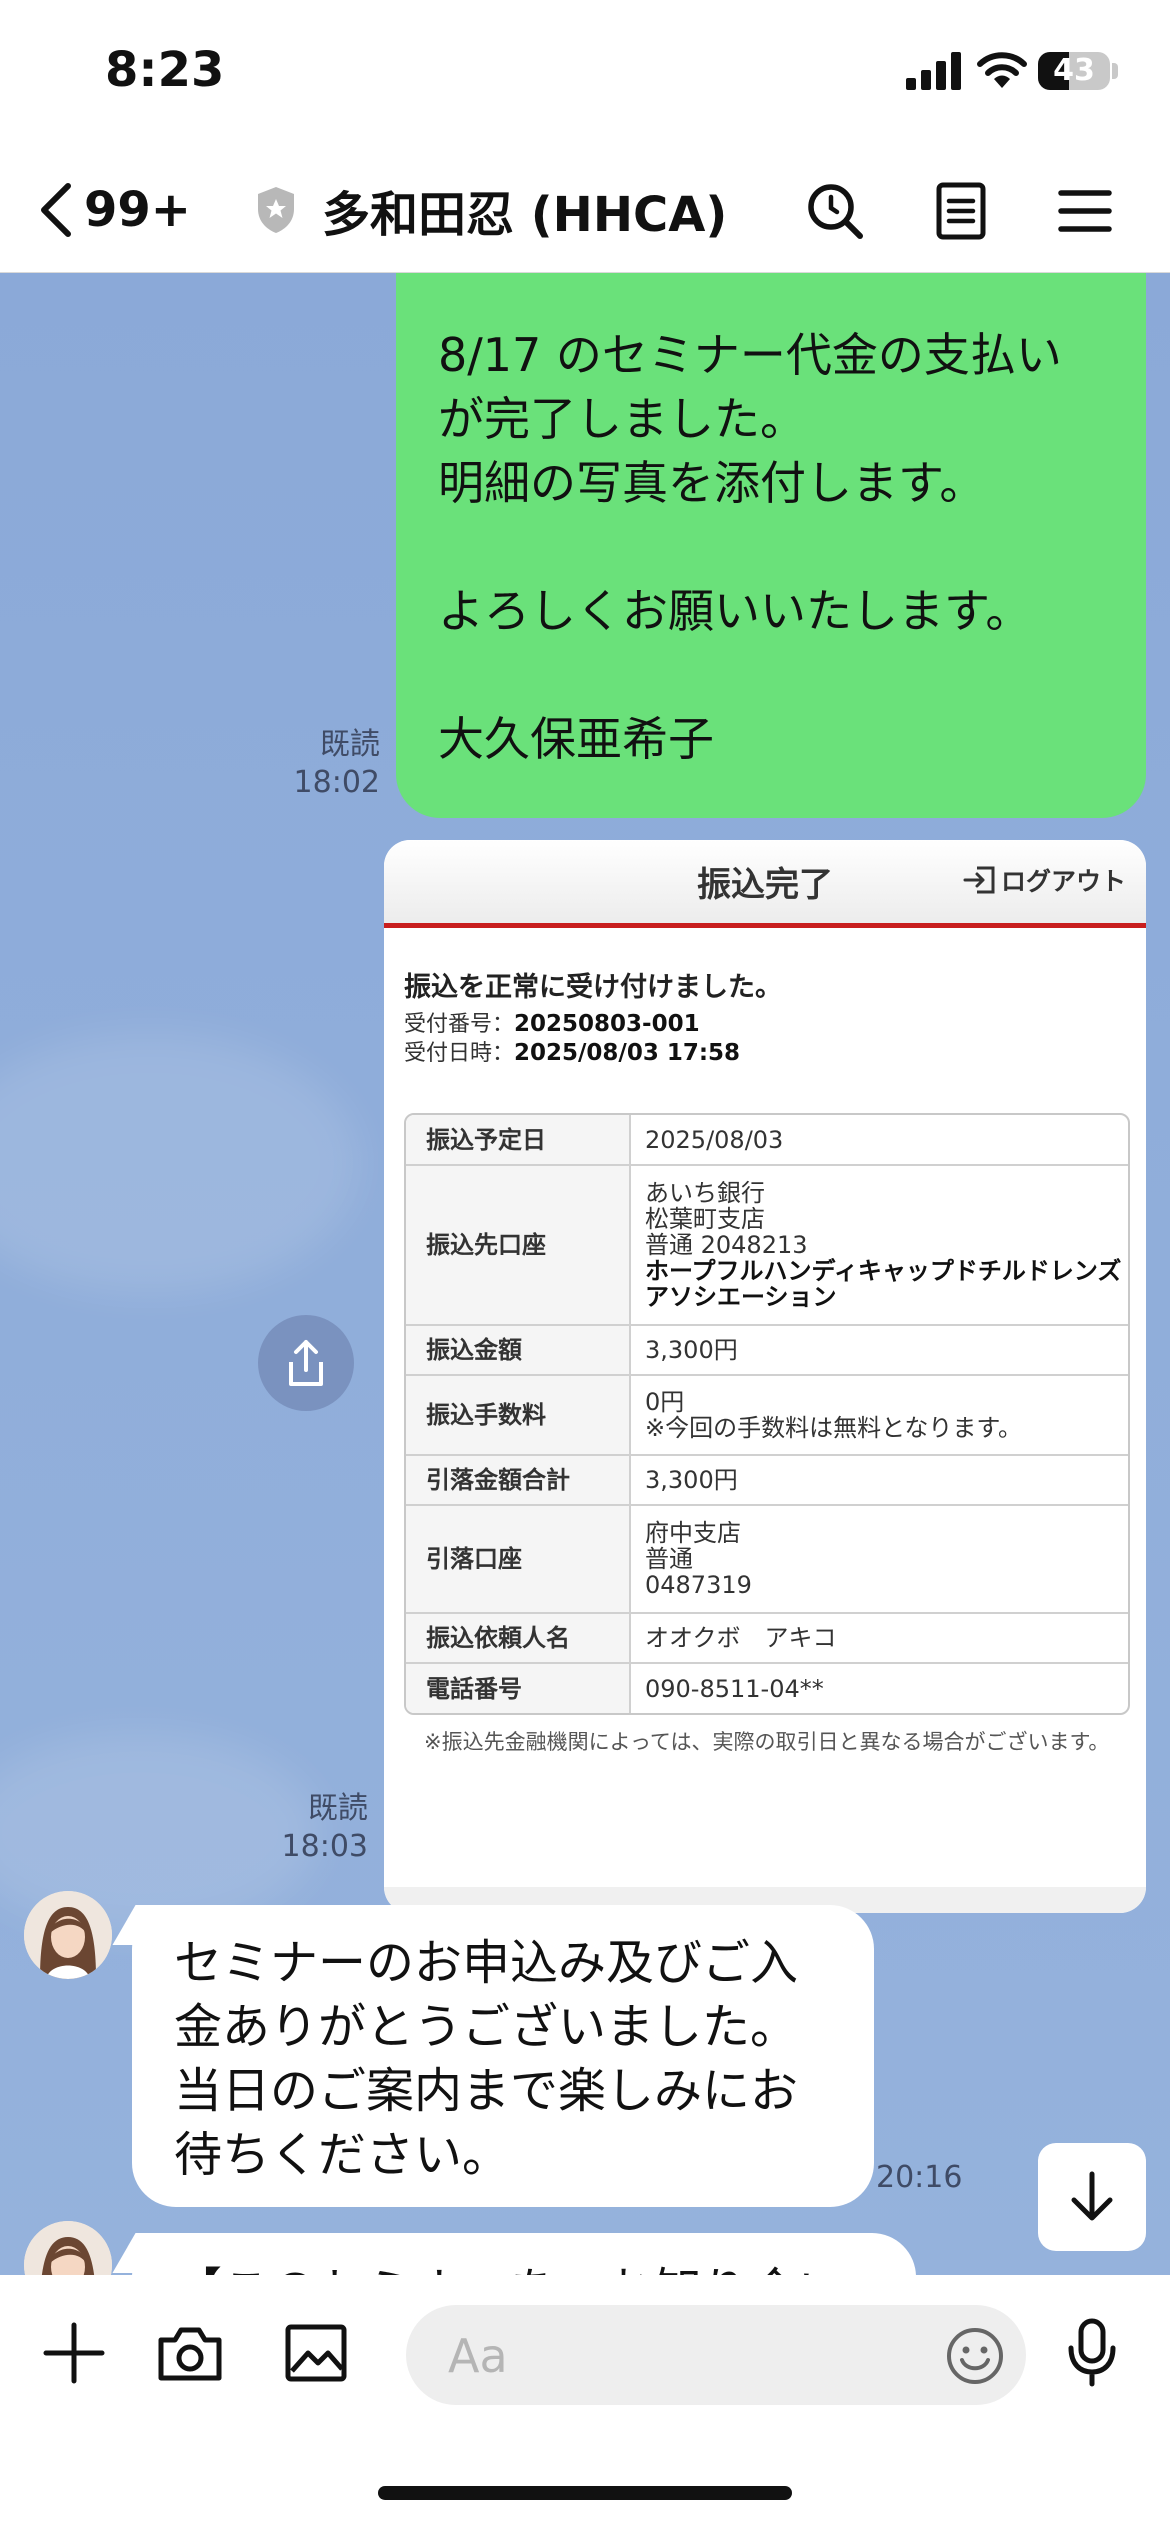 The height and width of the screenshot is (2532, 1170). I want to click on search-icon, so click(835, 211).